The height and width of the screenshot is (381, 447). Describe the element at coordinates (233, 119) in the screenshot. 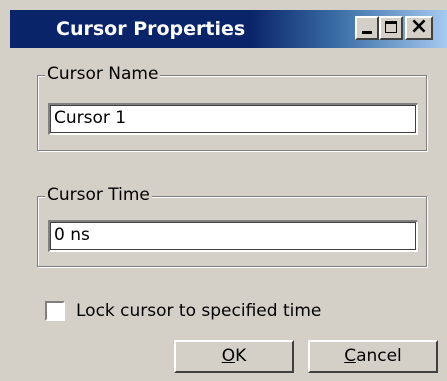

I see `cursor-name-input: Cursor 1` at that location.